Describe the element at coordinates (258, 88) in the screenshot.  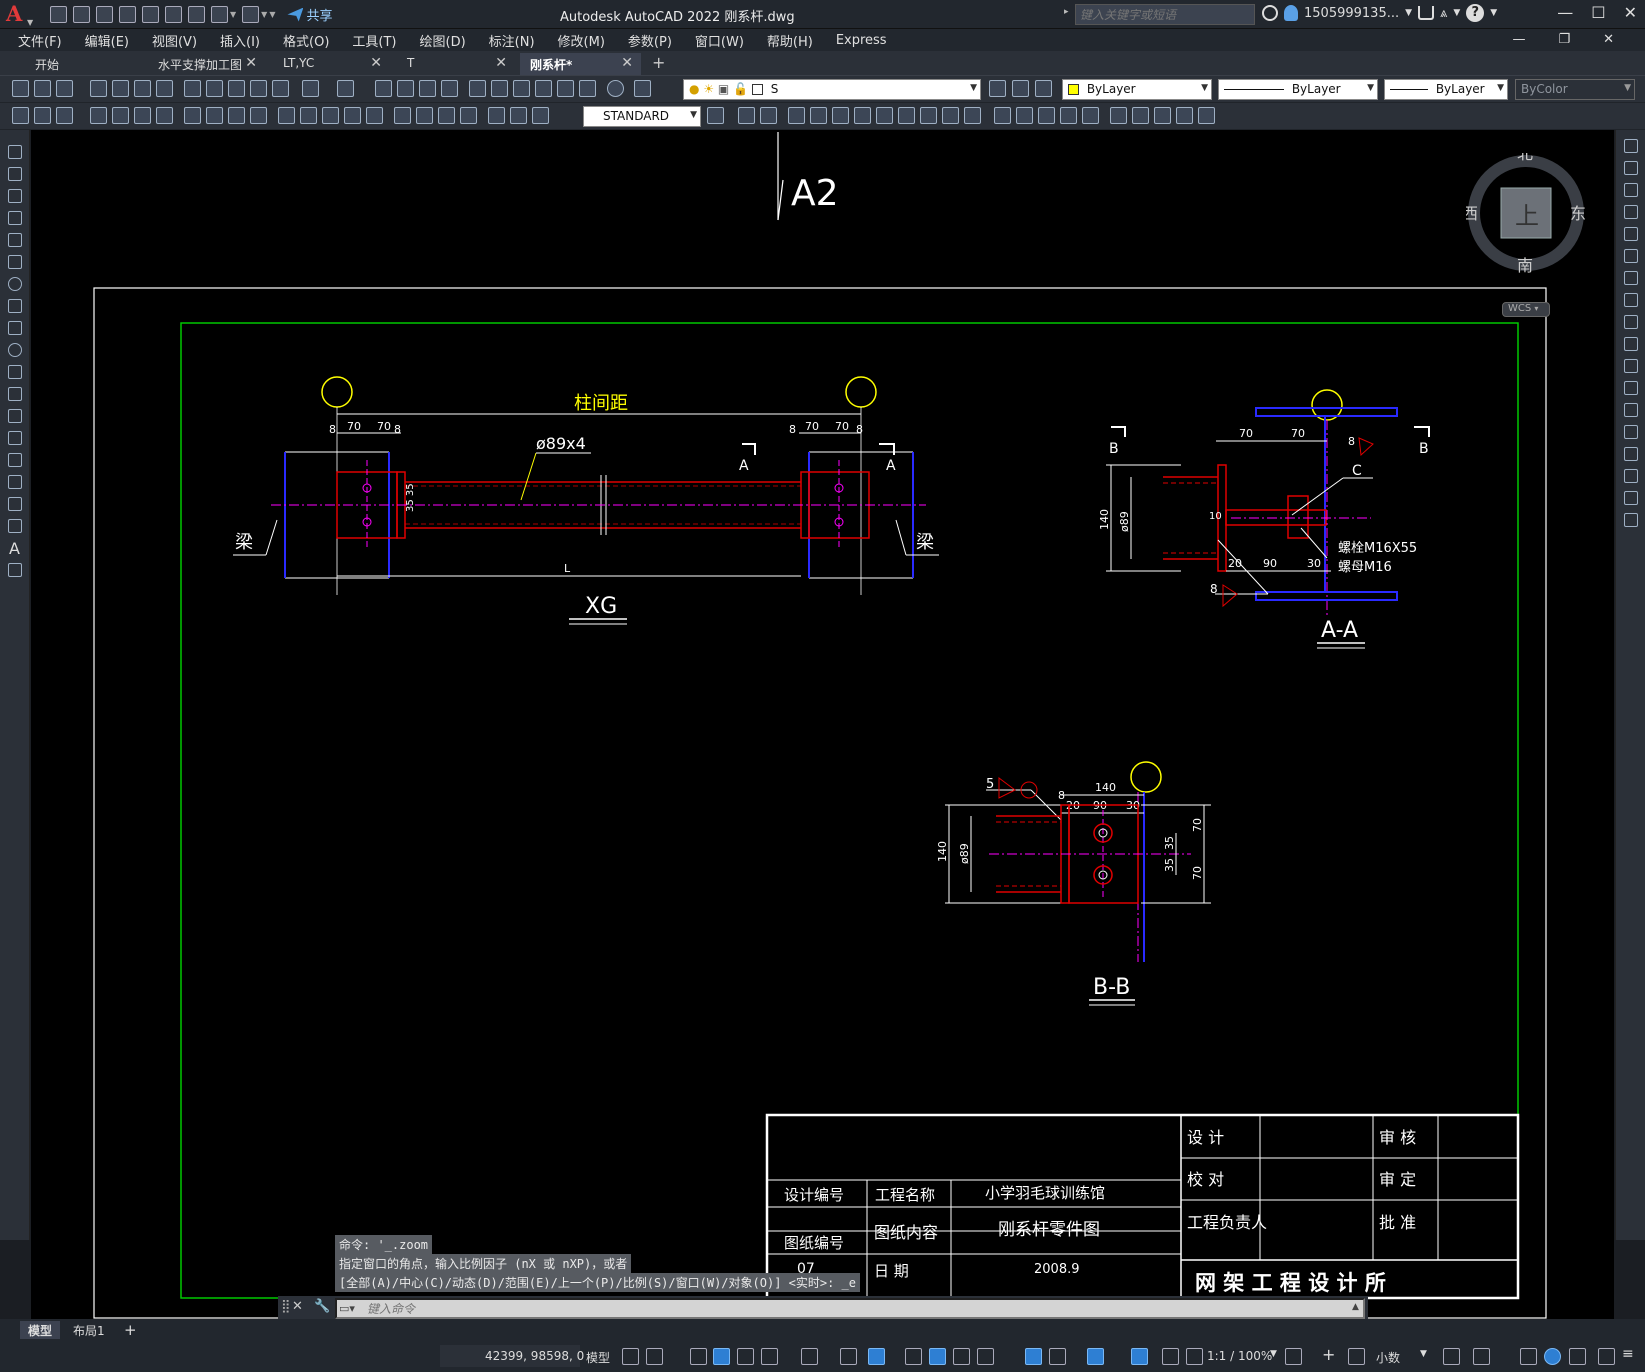
I see `match-properties-icon` at that location.